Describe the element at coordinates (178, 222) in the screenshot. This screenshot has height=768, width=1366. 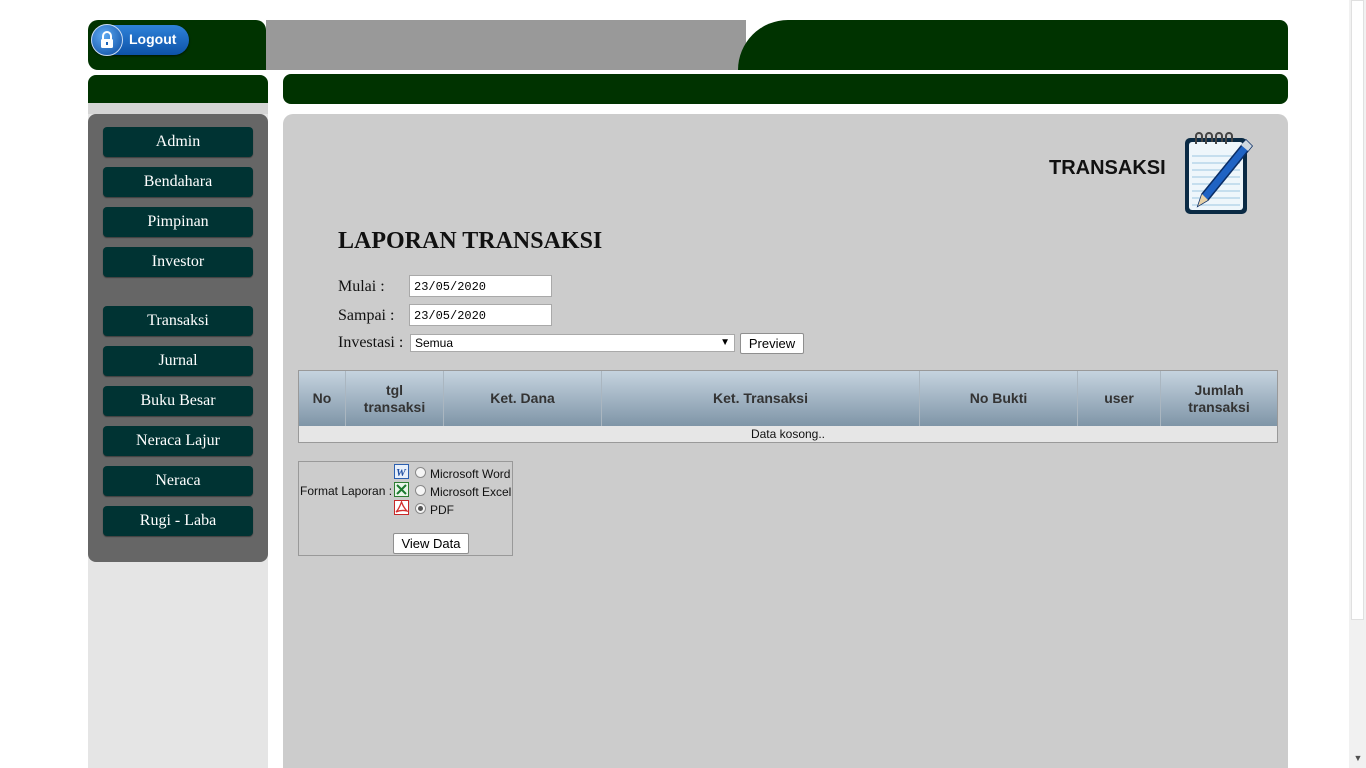
I see `sidebar-item-pimpinan: Pimpinan` at that location.